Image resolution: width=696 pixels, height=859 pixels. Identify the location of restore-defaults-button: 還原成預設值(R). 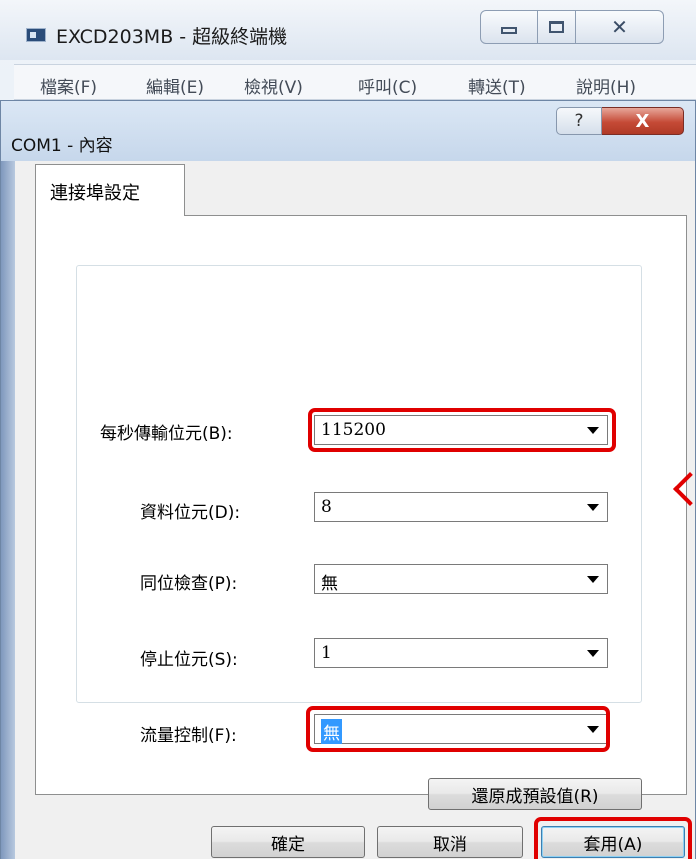
(535, 794).